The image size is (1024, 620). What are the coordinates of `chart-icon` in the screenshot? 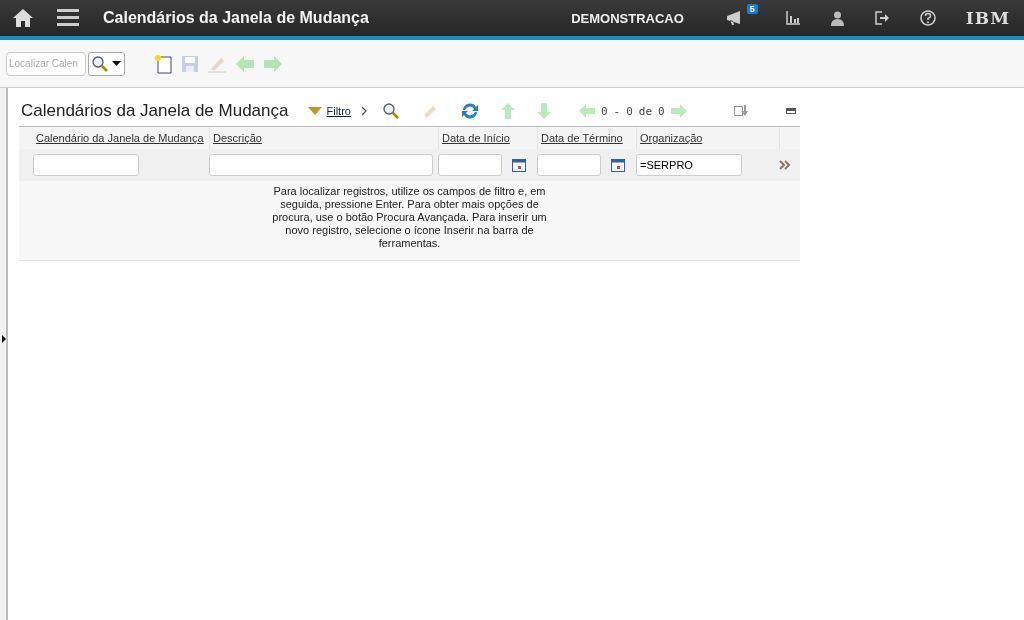 It's located at (792, 18).